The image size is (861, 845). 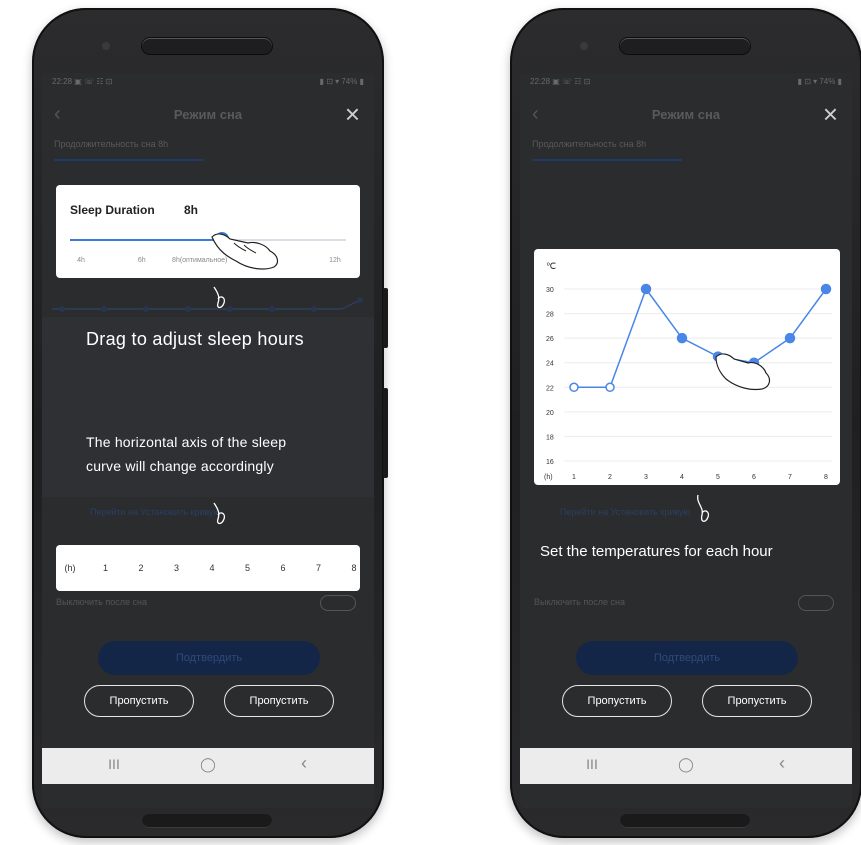 What do you see at coordinates (656, 551) in the screenshot?
I see `hint-temperatures: Set the temperatures for each hour` at bounding box center [656, 551].